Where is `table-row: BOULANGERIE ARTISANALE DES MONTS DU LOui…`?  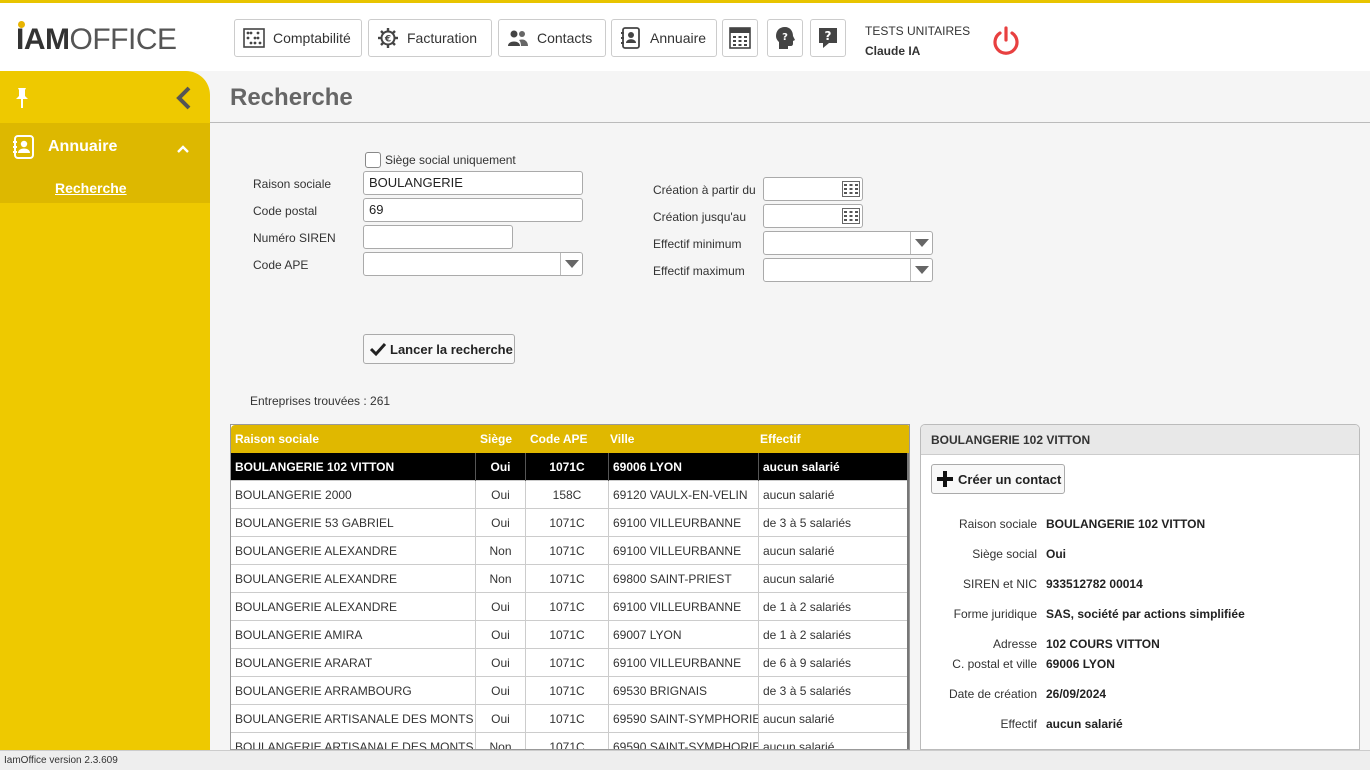 table-row: BOULANGERIE ARTISANALE DES MONTS DU LOui… is located at coordinates (570, 719).